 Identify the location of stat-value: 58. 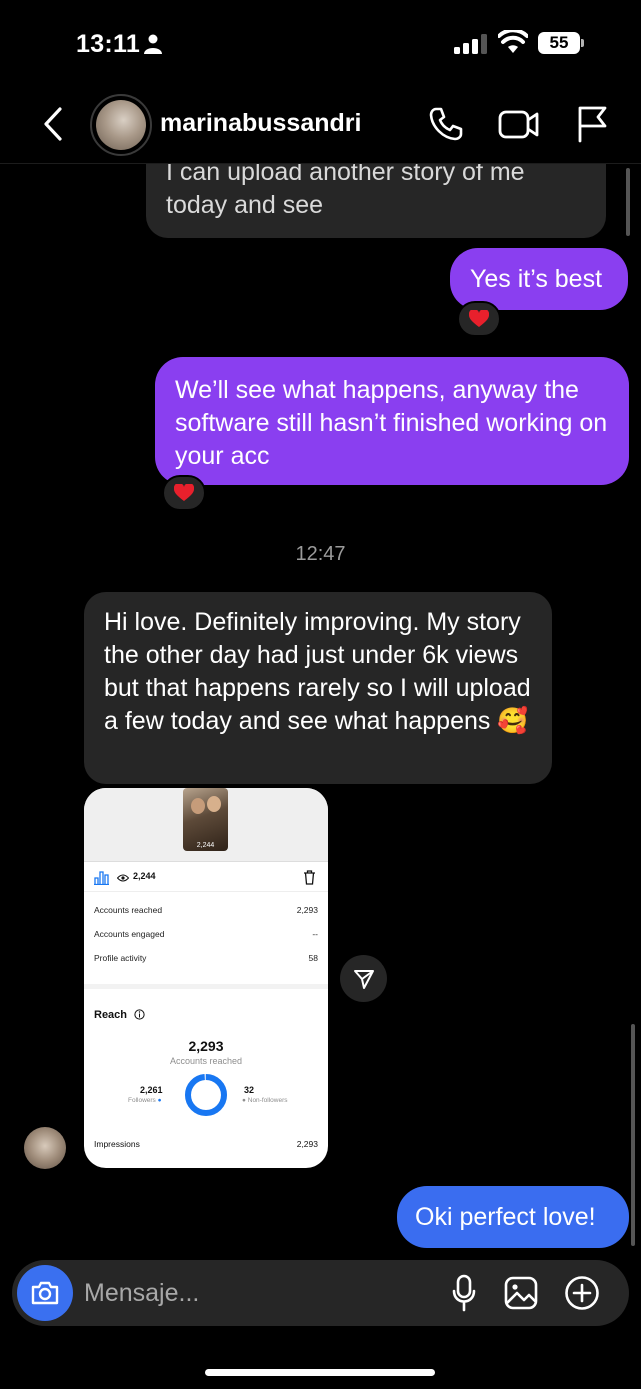
(313, 958).